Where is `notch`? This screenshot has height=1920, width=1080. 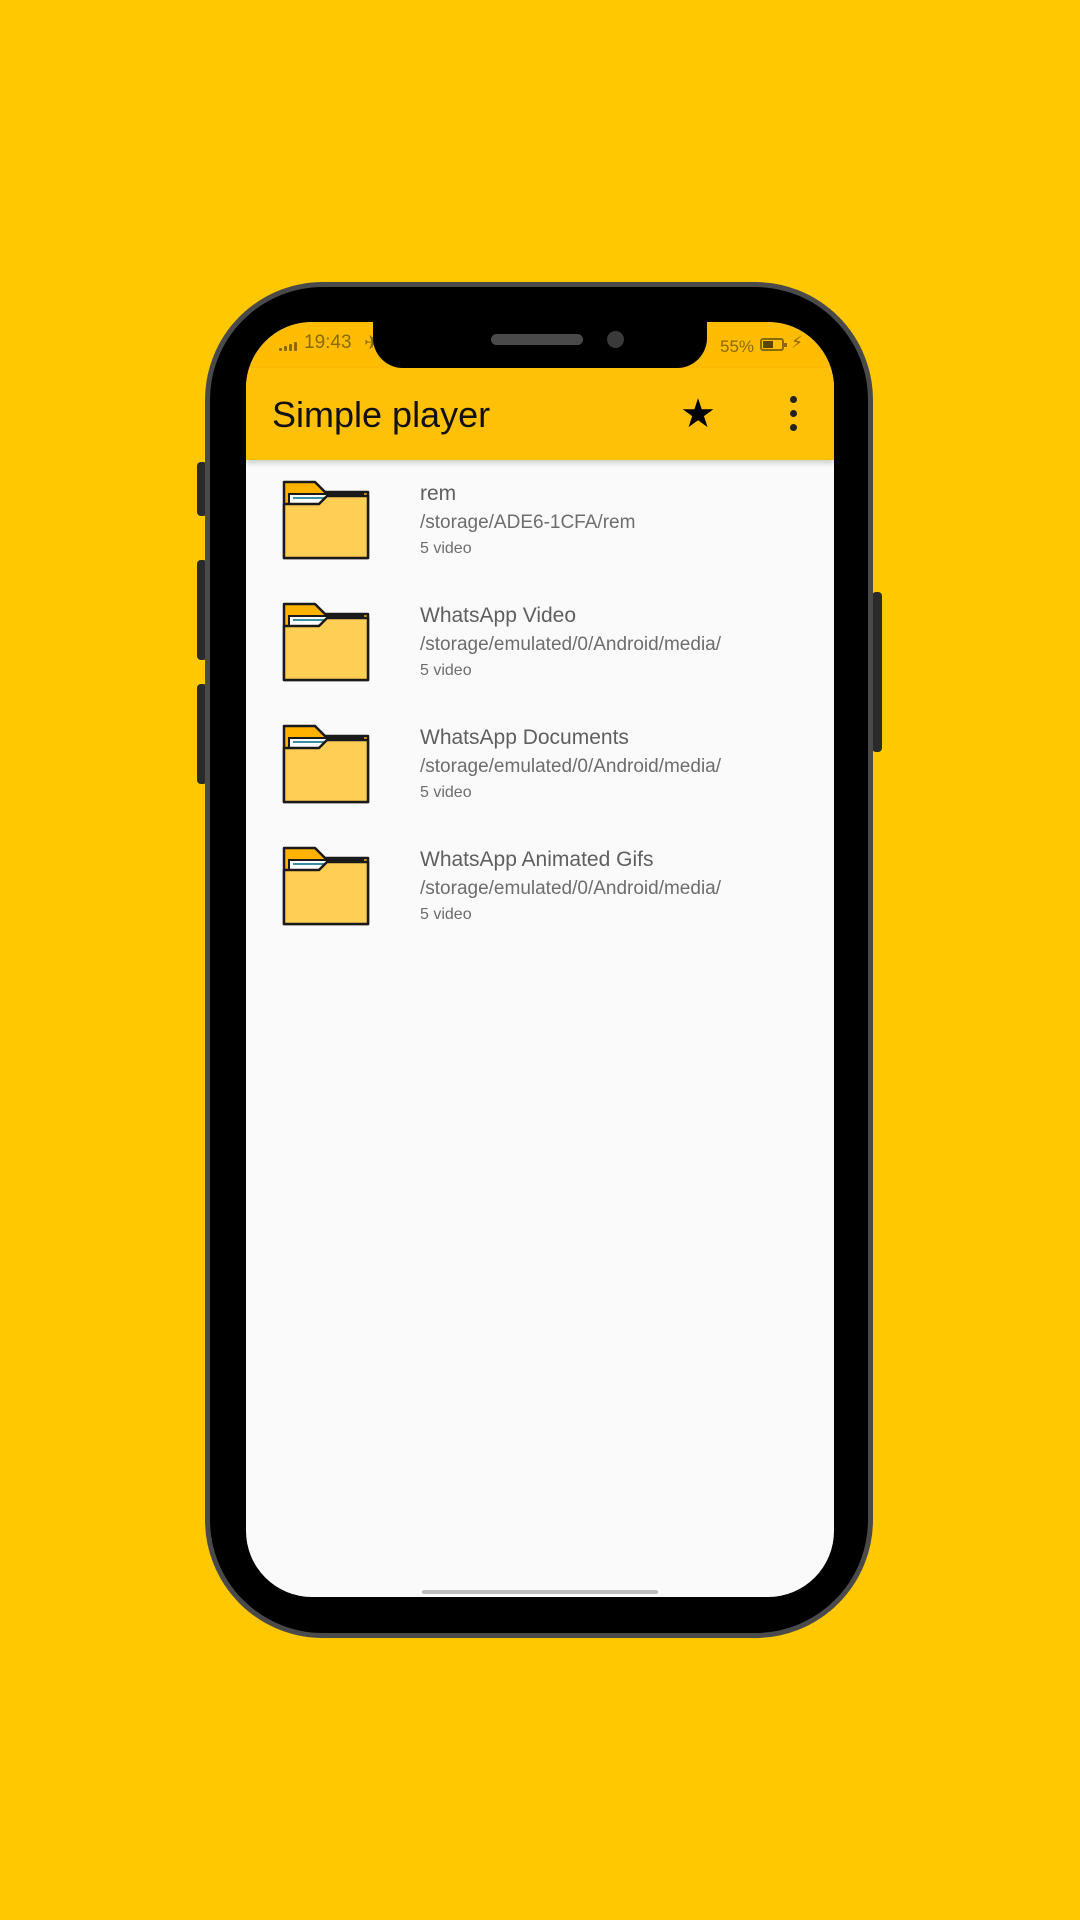 notch is located at coordinates (540, 345).